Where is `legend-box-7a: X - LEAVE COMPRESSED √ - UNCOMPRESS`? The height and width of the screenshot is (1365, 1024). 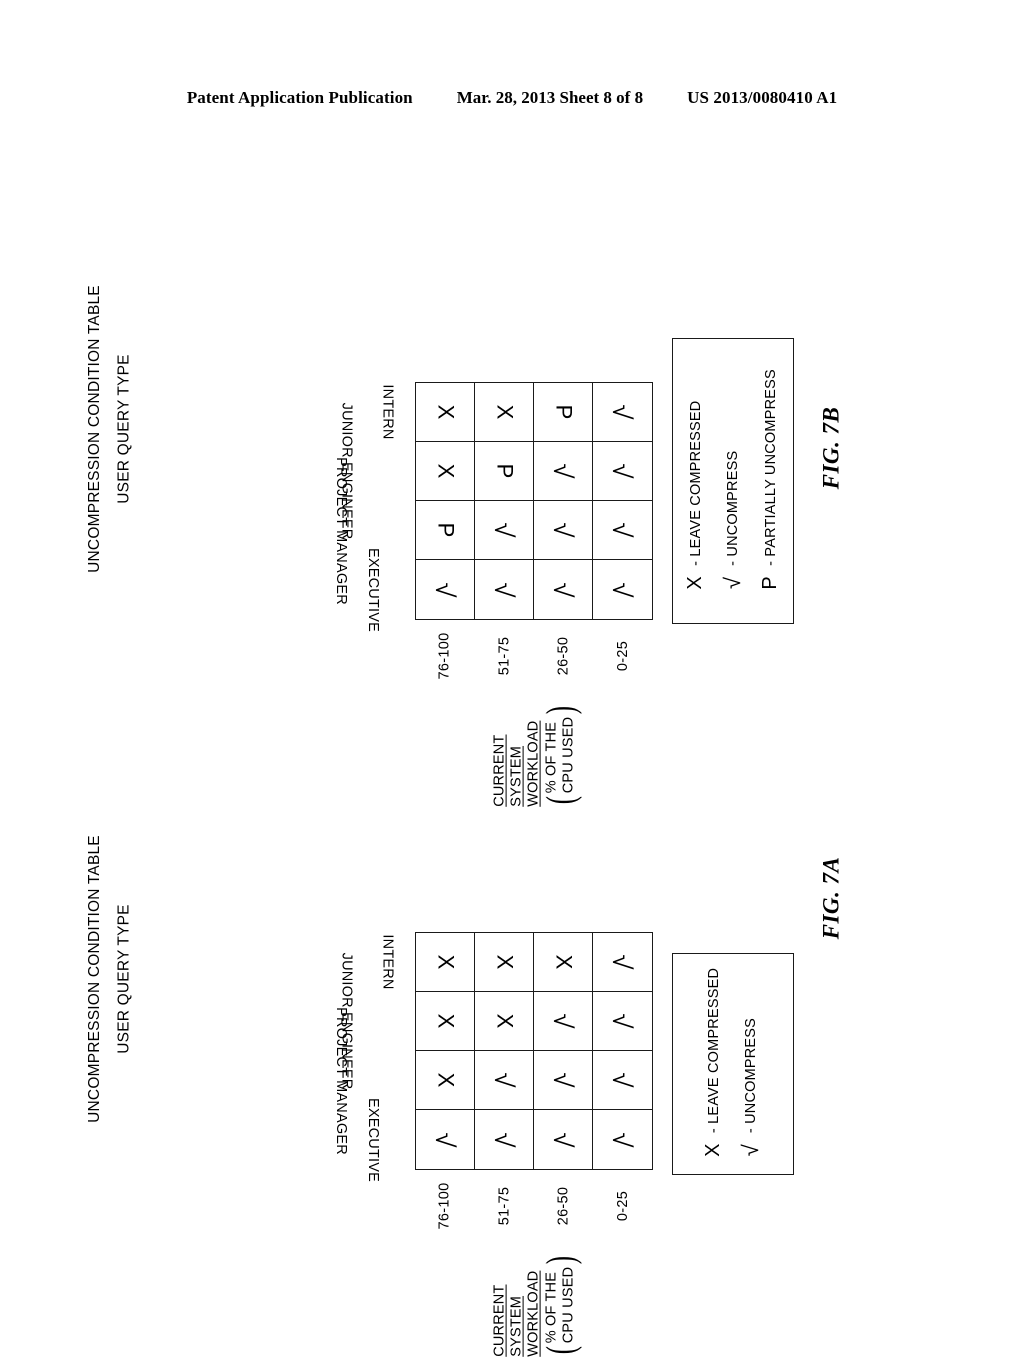
legend-box-7a: X - LEAVE COMPRESSED √ - UNCOMPRESS is located at coordinates (733, 1064).